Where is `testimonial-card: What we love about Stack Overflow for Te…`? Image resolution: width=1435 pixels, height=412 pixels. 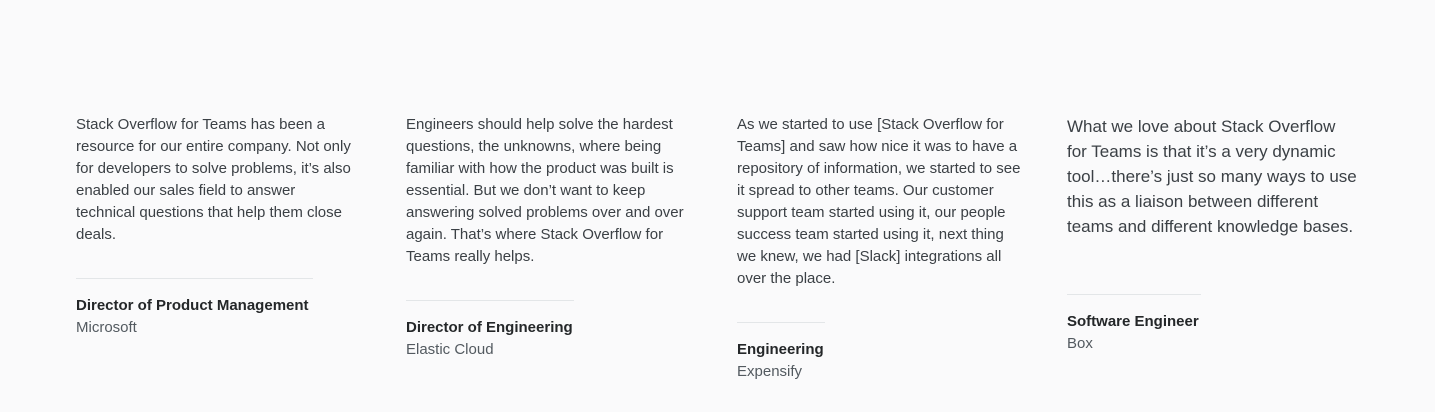
testimonial-card: What we love about Stack Overflow for Te… is located at coordinates (1212, 234).